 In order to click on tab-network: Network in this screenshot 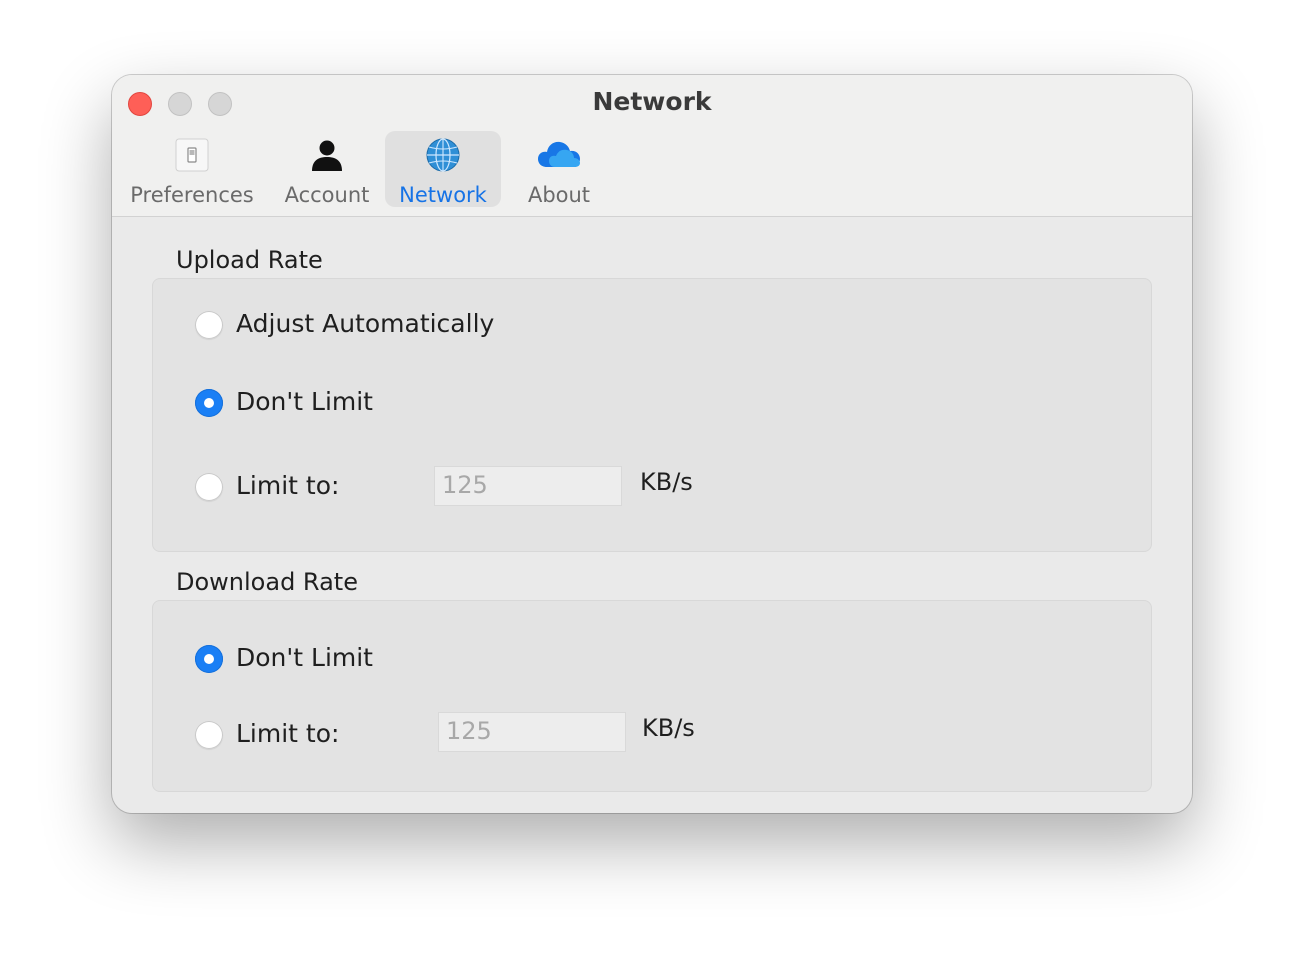, I will do `click(443, 169)`.